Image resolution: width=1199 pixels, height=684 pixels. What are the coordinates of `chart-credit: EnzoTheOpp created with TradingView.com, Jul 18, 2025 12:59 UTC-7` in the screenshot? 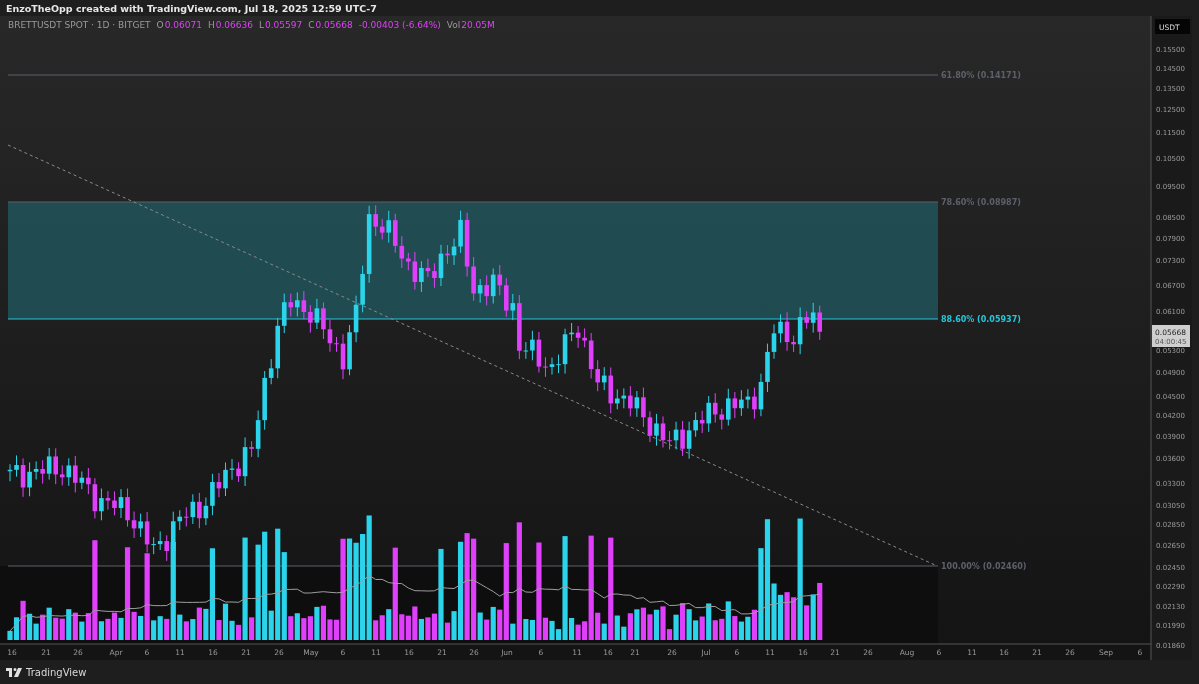 It's located at (191, 8).